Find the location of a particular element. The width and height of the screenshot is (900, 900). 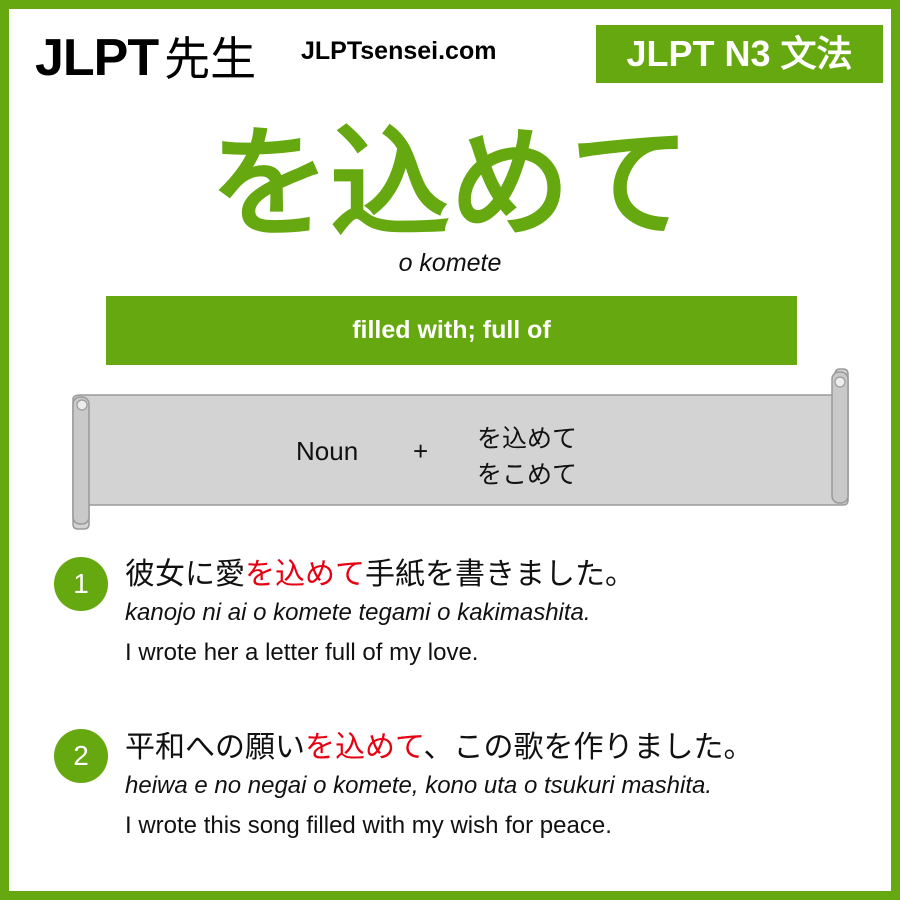

example-jp-before: 平和への願い is located at coordinates (215, 747).